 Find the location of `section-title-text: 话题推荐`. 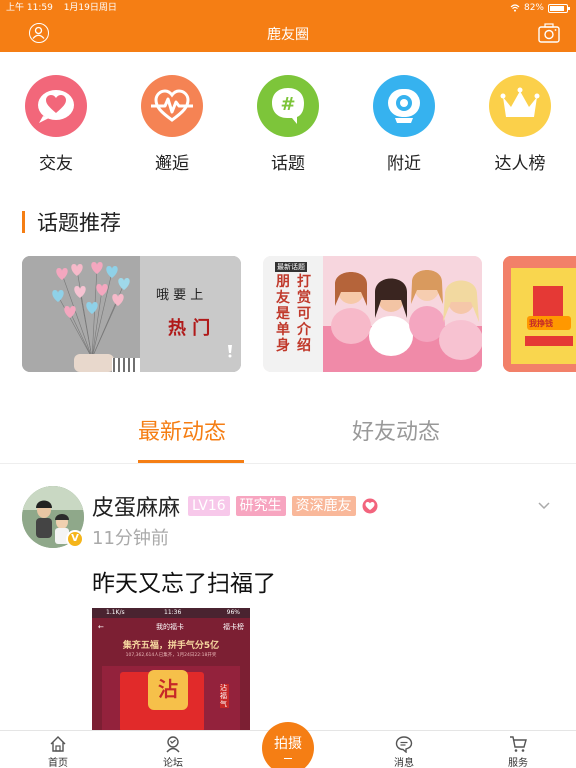

section-title-text: 话题推荐 is located at coordinates (79, 223).